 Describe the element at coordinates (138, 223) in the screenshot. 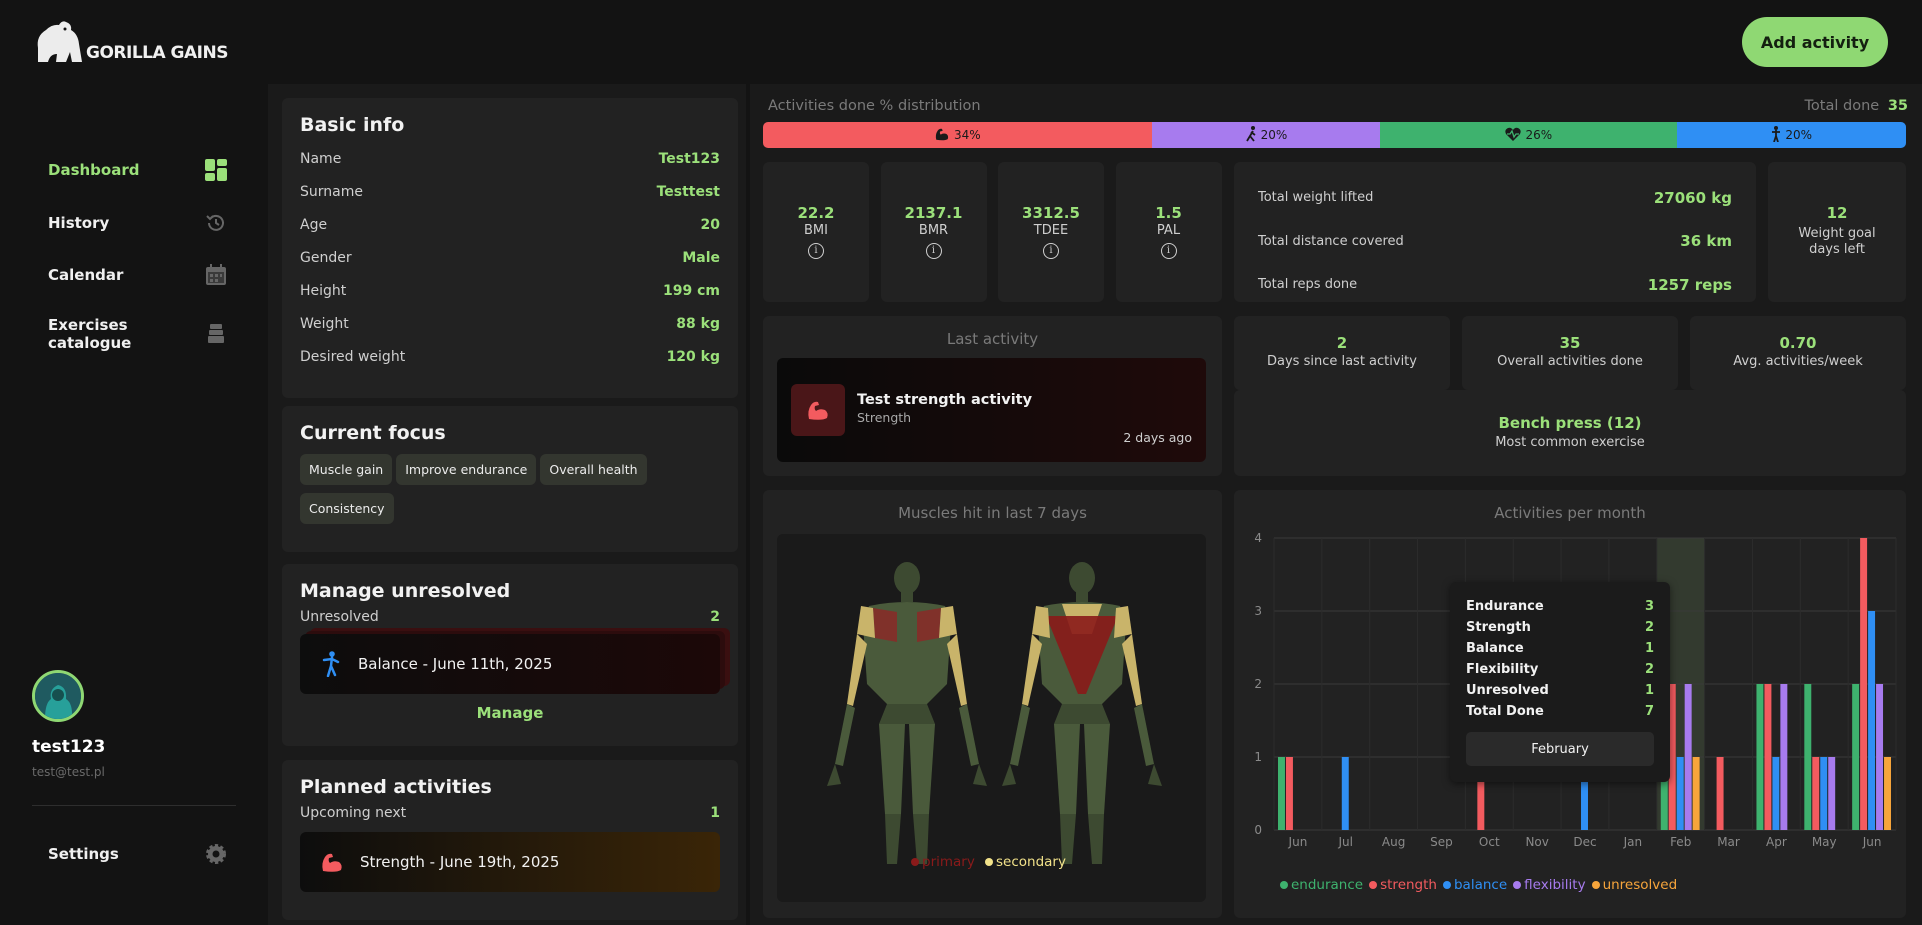

I see `sidebar-item-history: History` at that location.